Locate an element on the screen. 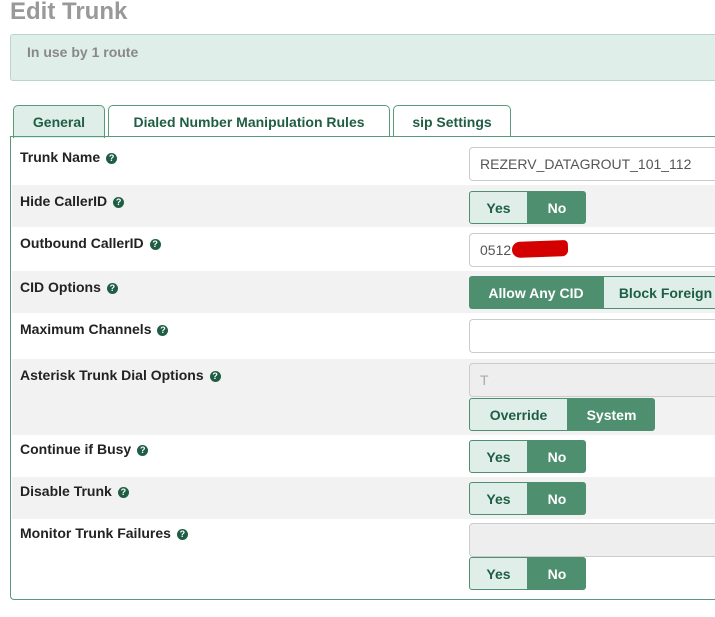  cid-options-toggle: Allow Any CID Block Foreign is located at coordinates (592, 292).